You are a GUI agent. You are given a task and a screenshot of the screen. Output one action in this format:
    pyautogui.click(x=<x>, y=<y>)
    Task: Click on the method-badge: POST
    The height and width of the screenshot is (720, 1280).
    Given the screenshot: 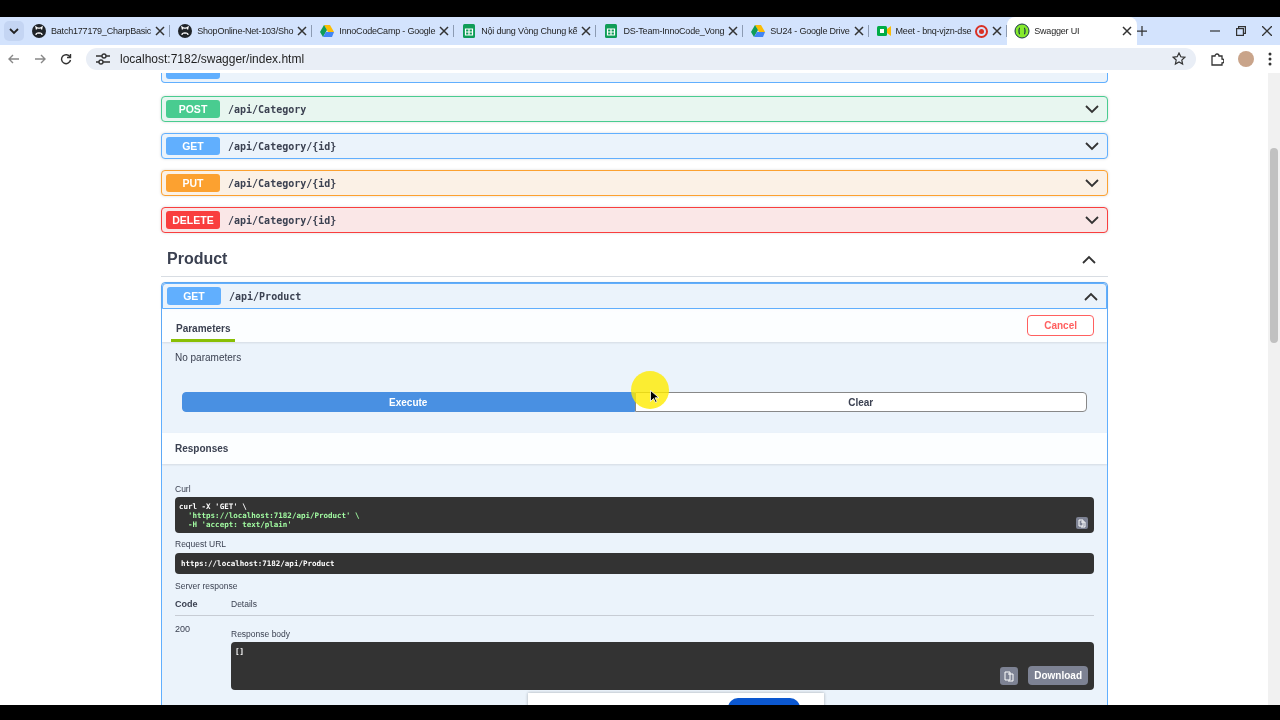 What is the action you would take?
    pyautogui.click(x=193, y=109)
    